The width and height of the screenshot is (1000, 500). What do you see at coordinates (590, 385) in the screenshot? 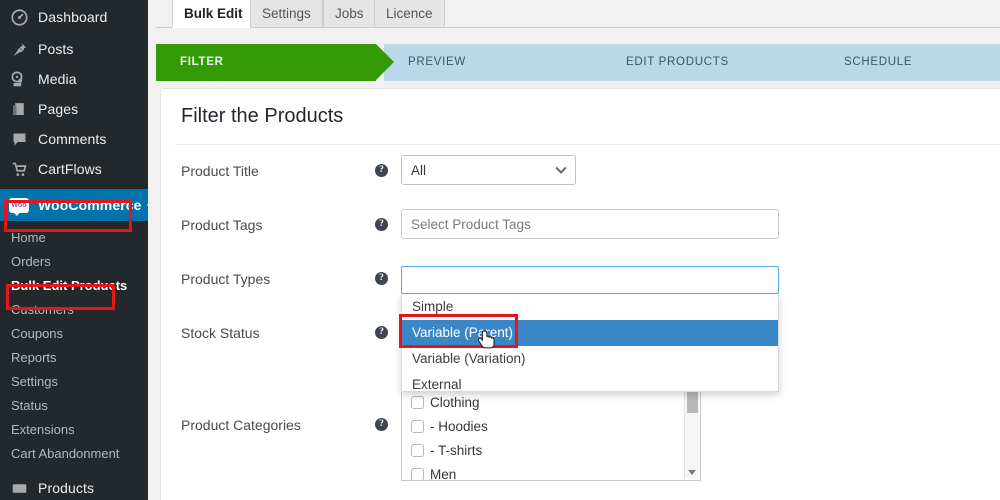
I see `dropdown-option-external: External` at bounding box center [590, 385].